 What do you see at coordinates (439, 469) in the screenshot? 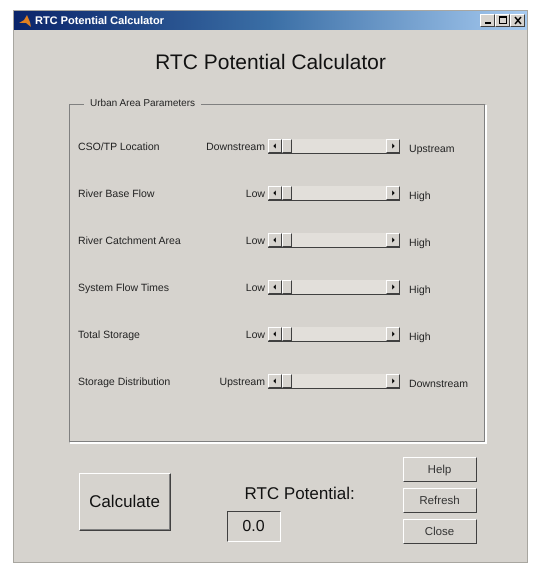
I see `help-button: Help` at bounding box center [439, 469].